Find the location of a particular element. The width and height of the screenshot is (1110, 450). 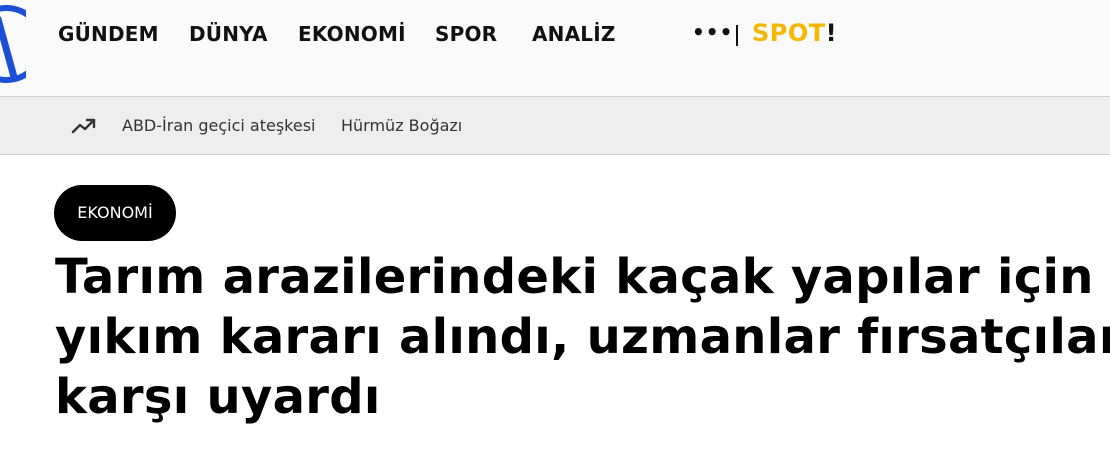

article-title-line: karşı uyardı is located at coordinates (218, 397).